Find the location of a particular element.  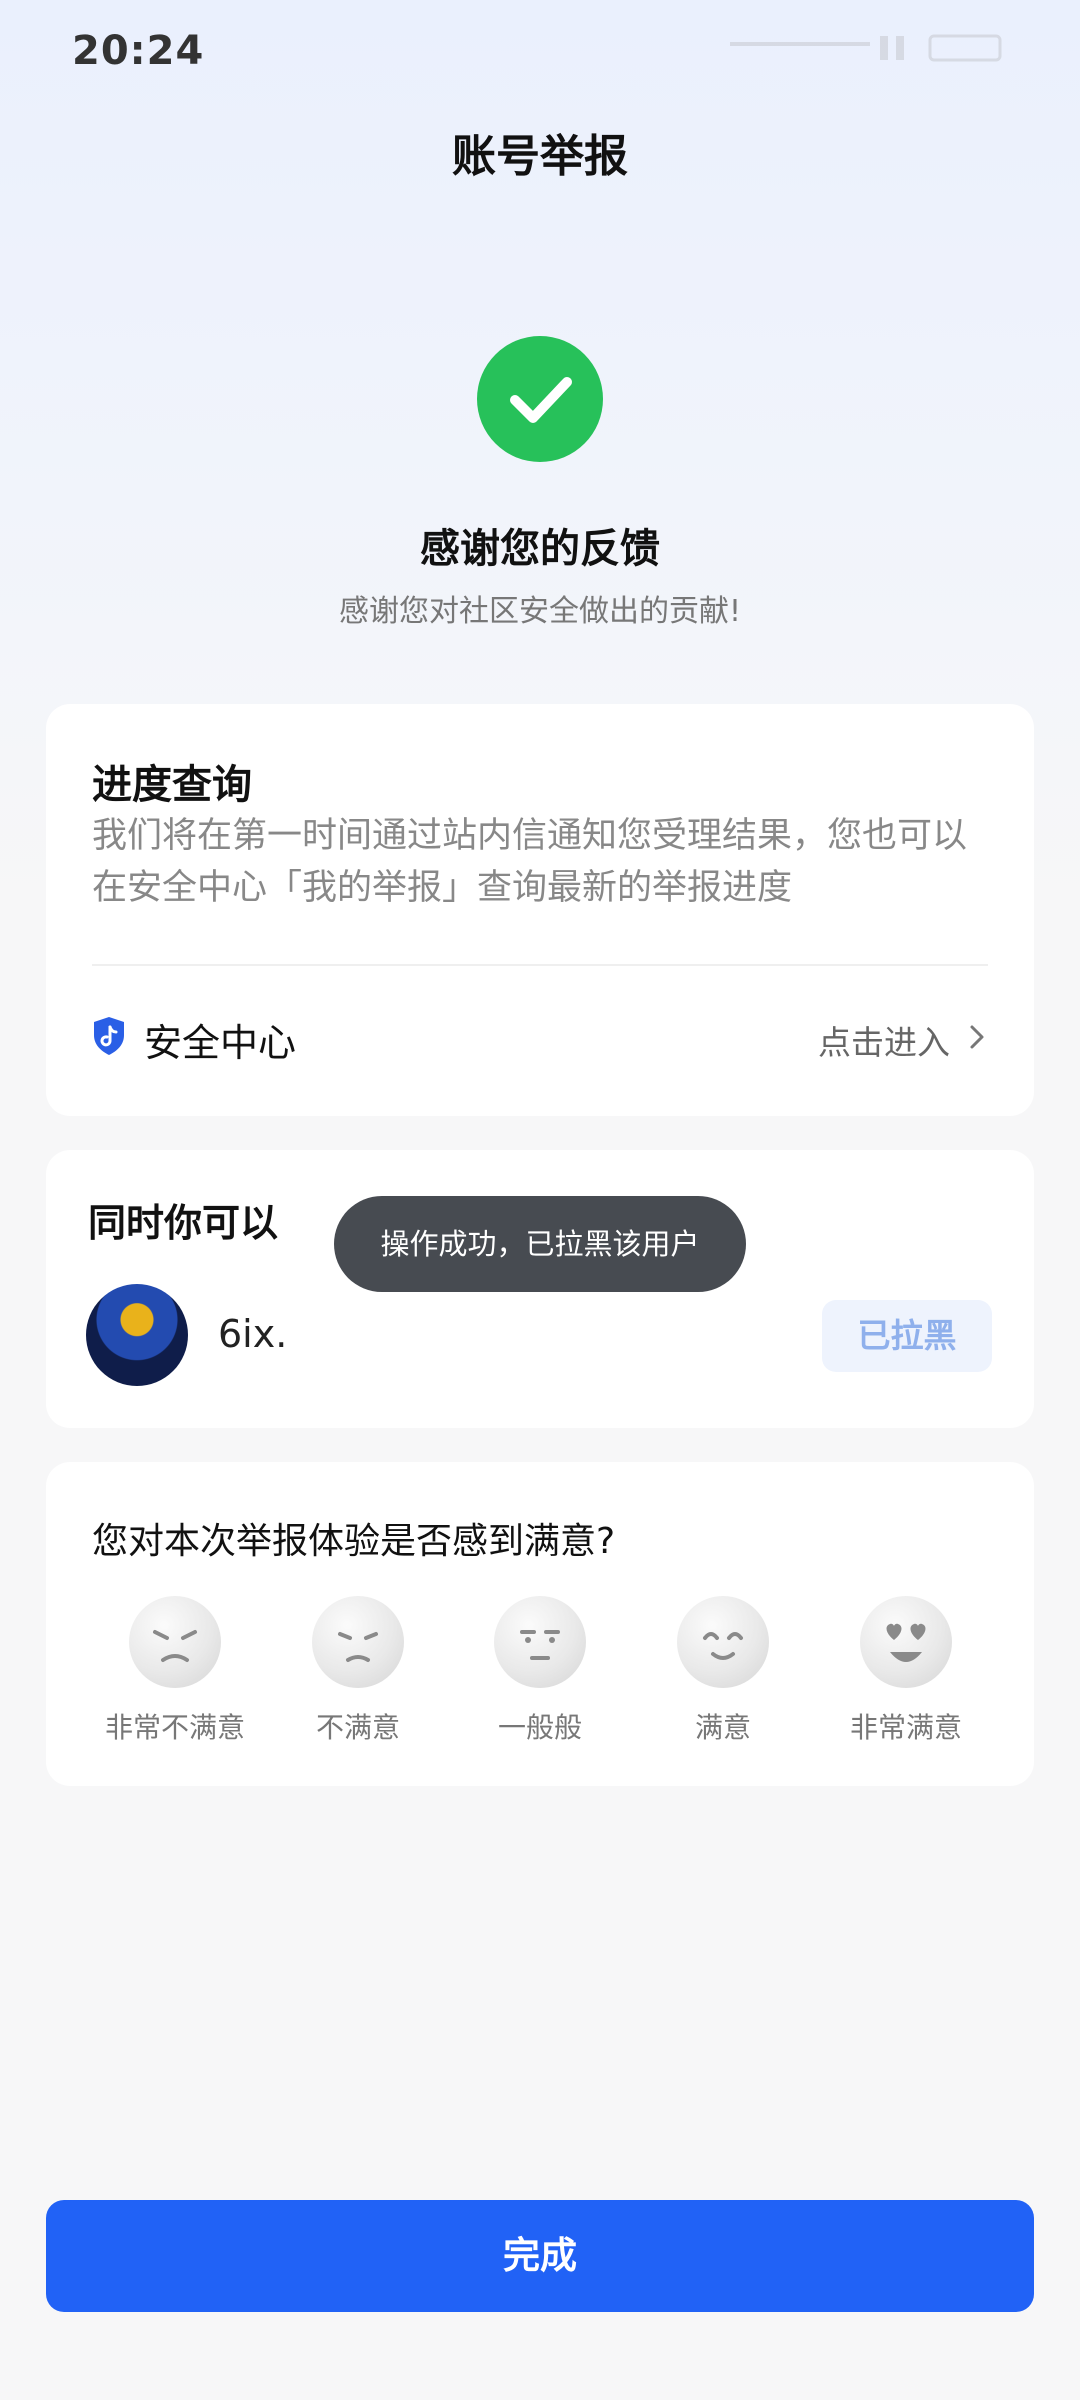

blocked-button: 已拉黑 is located at coordinates (907, 1336).